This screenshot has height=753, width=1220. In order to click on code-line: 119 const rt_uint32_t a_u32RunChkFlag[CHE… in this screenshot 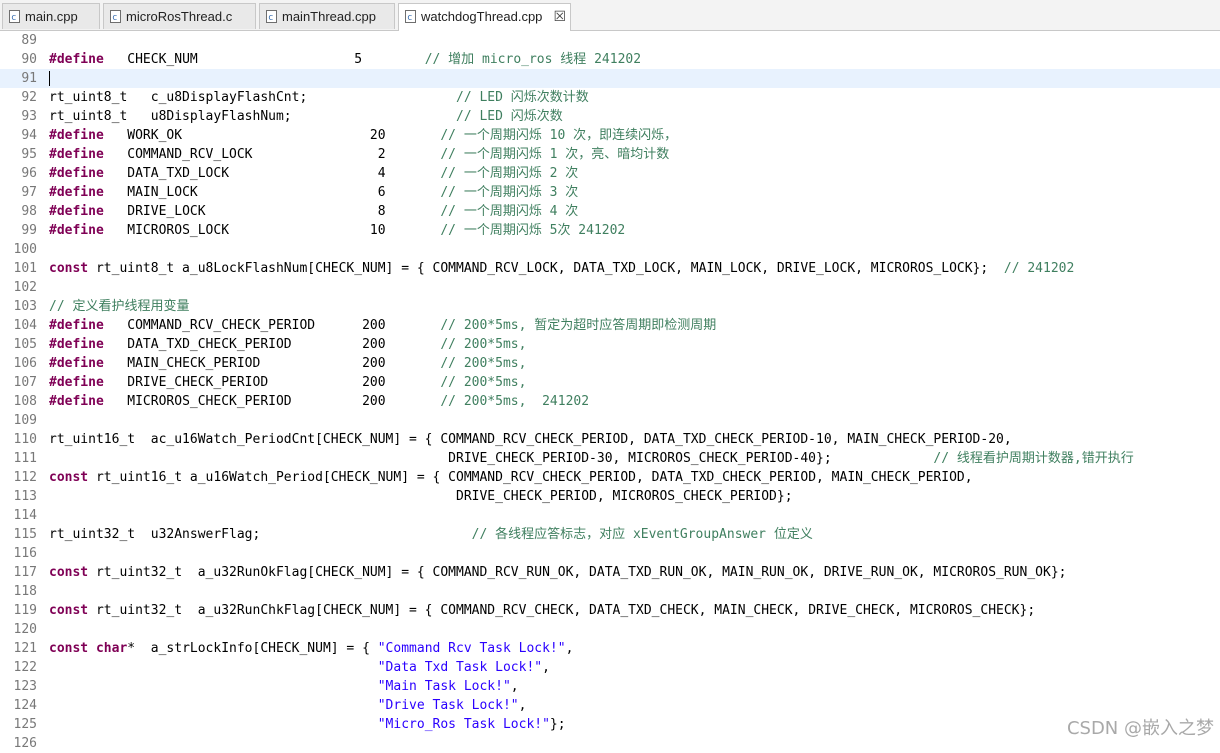, I will do `click(610, 610)`.